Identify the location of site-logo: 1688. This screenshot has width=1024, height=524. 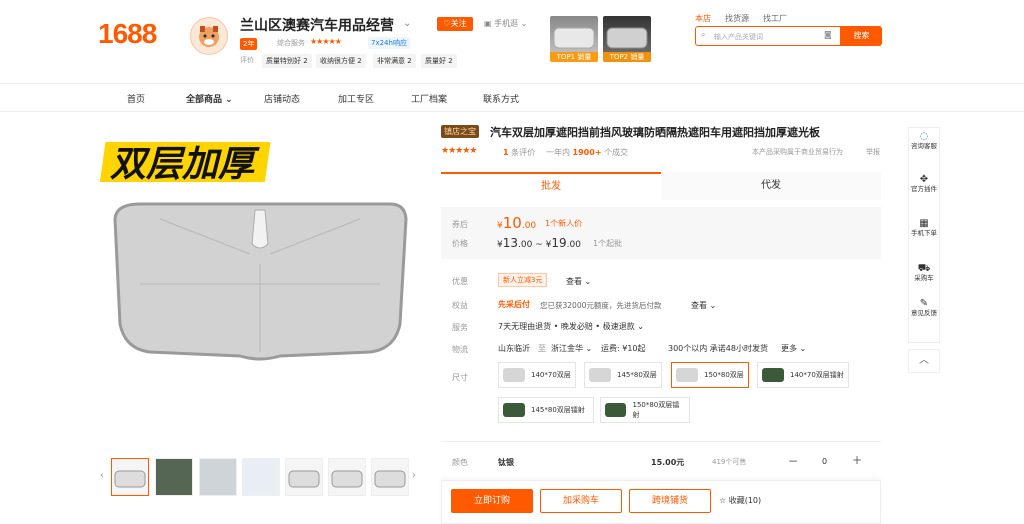
(127, 34).